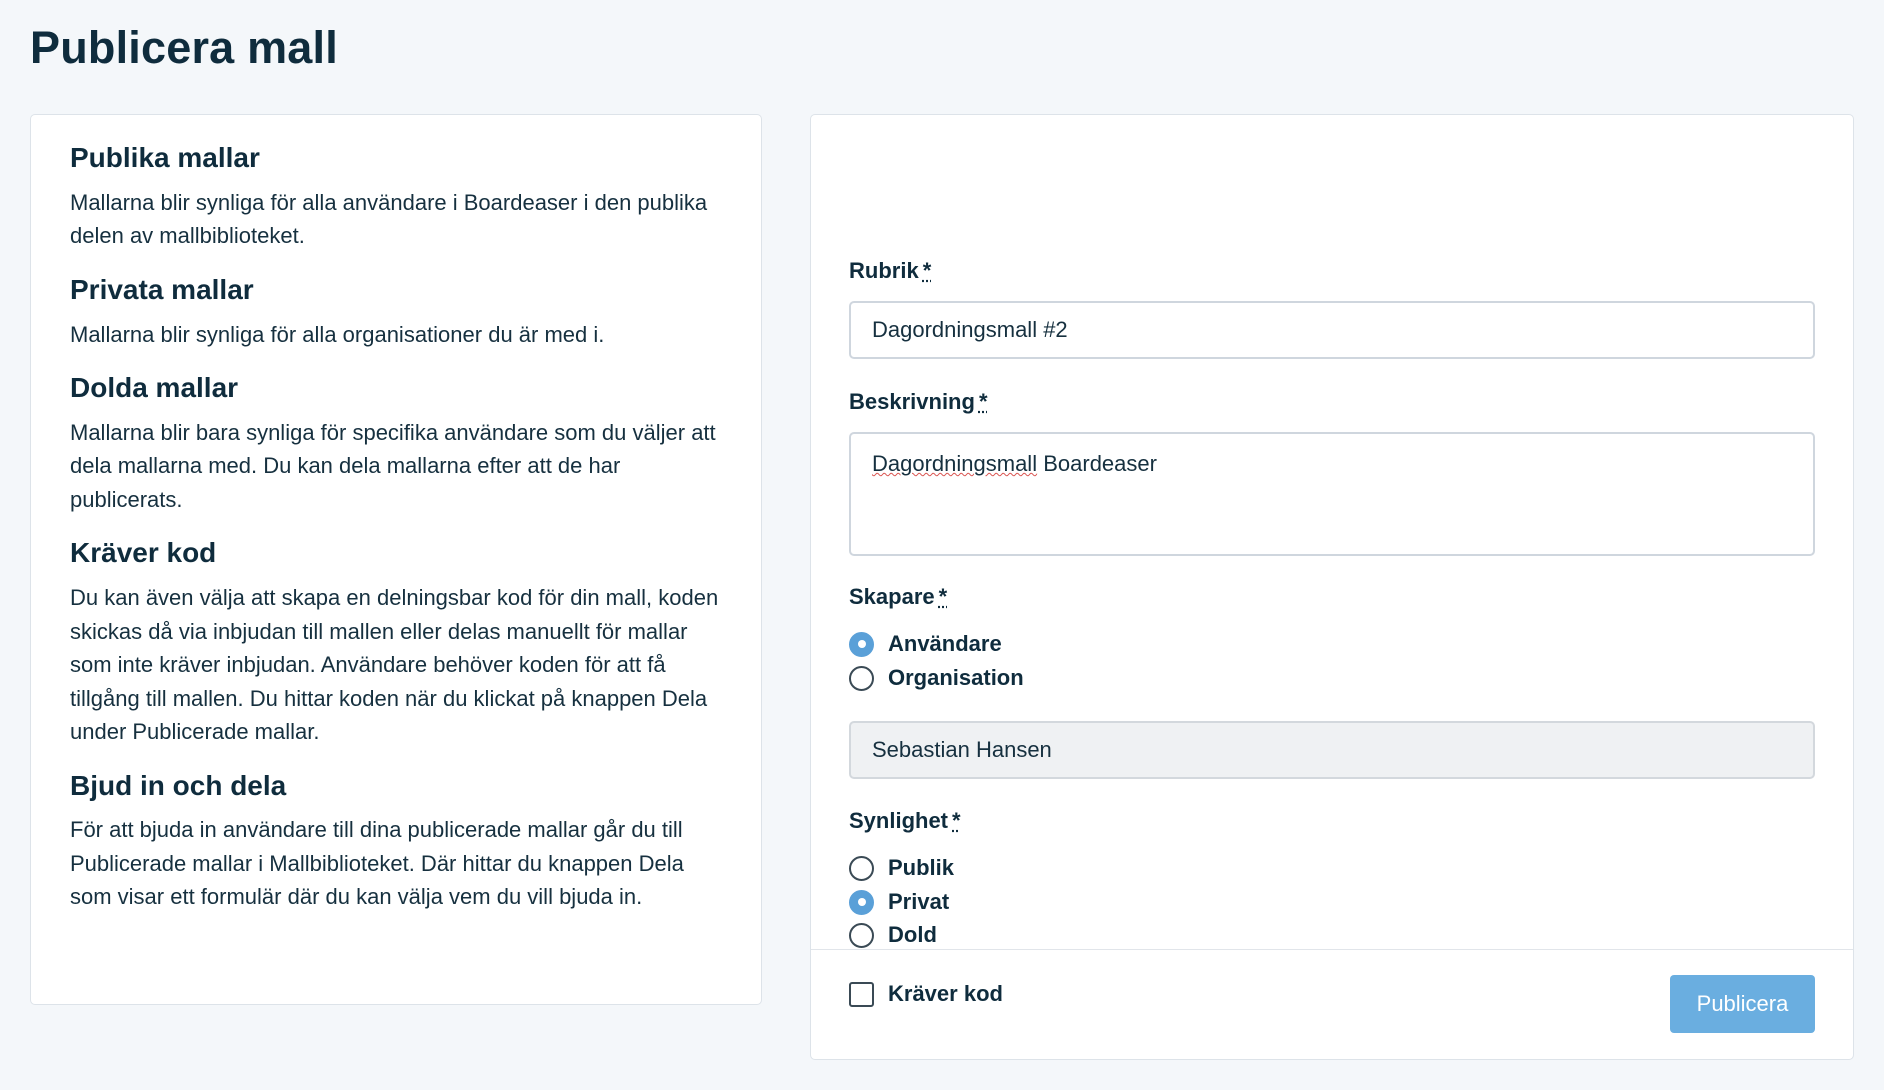 This screenshot has height=1090, width=1884. I want to click on radio-label: Publik, so click(921, 867).